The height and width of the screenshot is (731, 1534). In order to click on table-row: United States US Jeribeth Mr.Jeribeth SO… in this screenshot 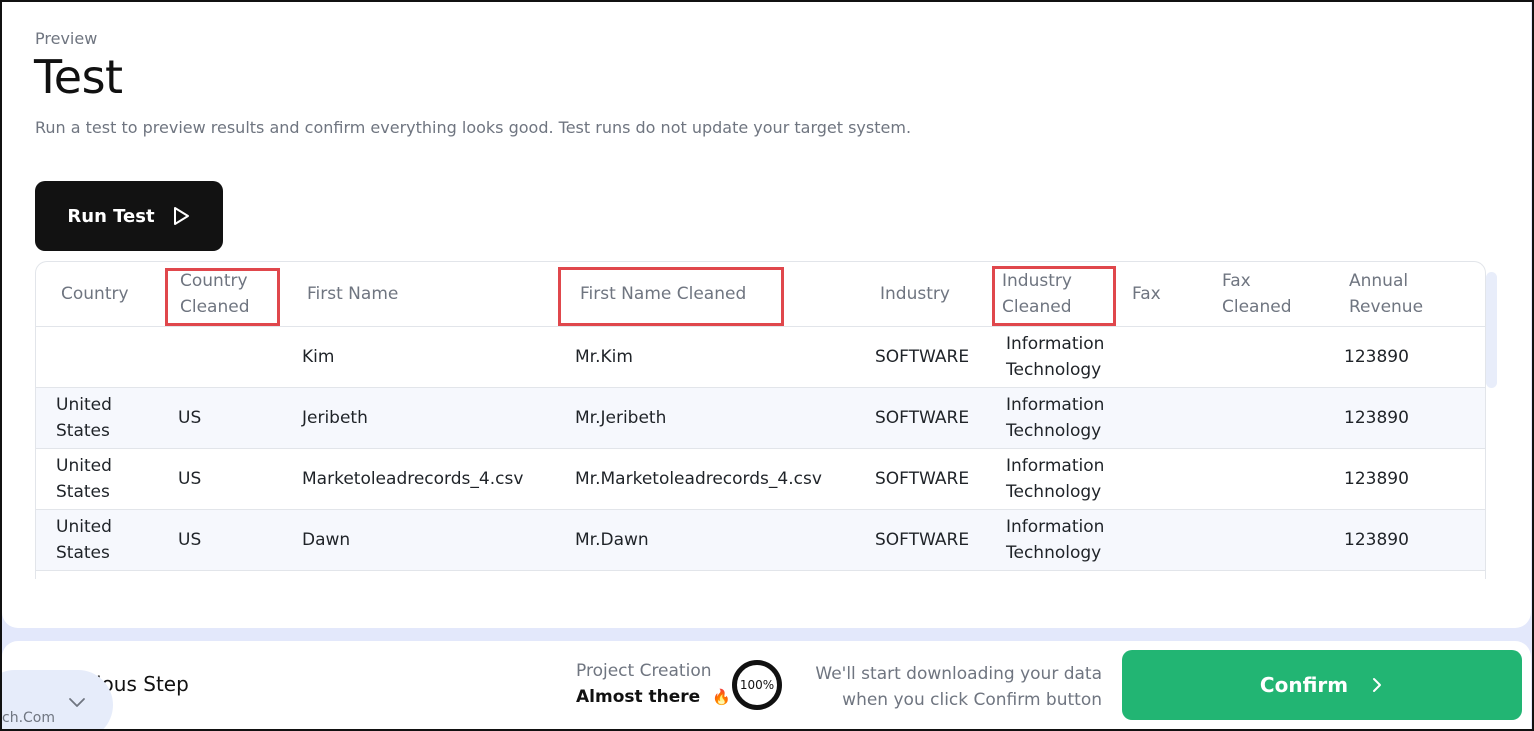, I will do `click(760, 418)`.